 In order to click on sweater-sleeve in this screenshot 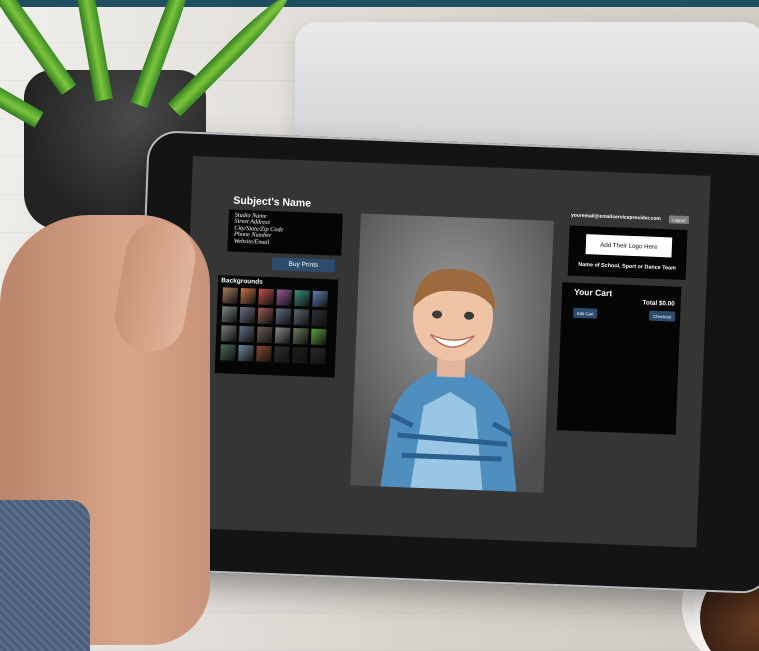, I will do `click(45, 575)`.